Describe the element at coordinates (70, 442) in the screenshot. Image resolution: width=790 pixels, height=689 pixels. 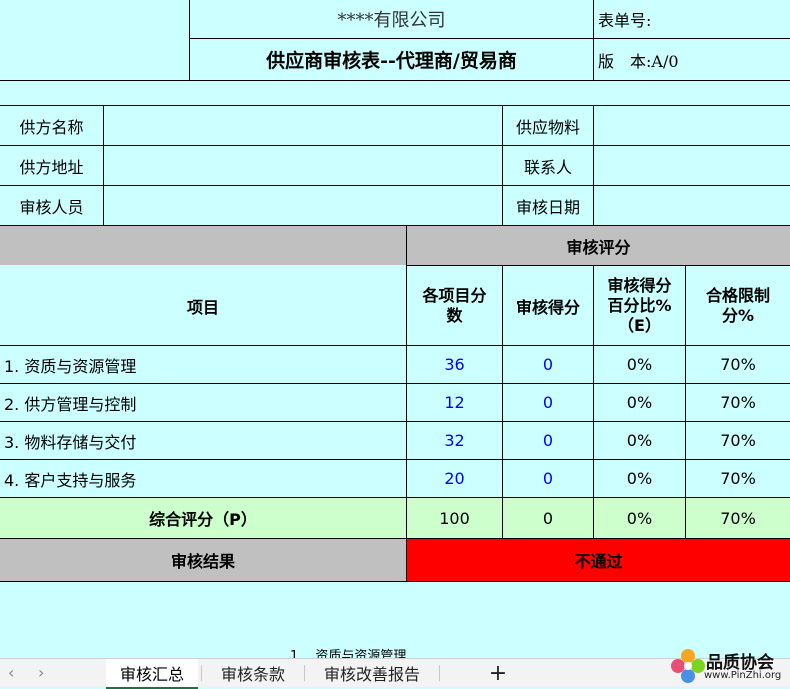
I see `row-item: 3. 物料存储与交付` at that location.